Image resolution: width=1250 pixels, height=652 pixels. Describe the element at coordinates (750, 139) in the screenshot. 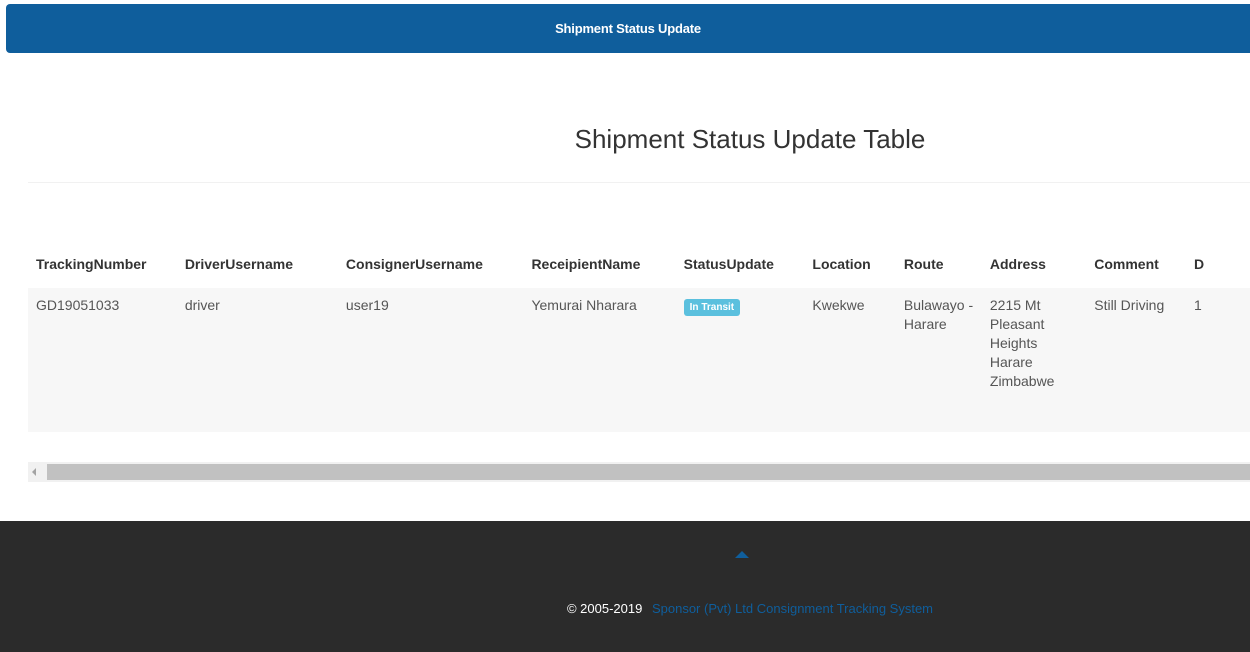

I see `page-title: Shipment Status Update Table` at that location.